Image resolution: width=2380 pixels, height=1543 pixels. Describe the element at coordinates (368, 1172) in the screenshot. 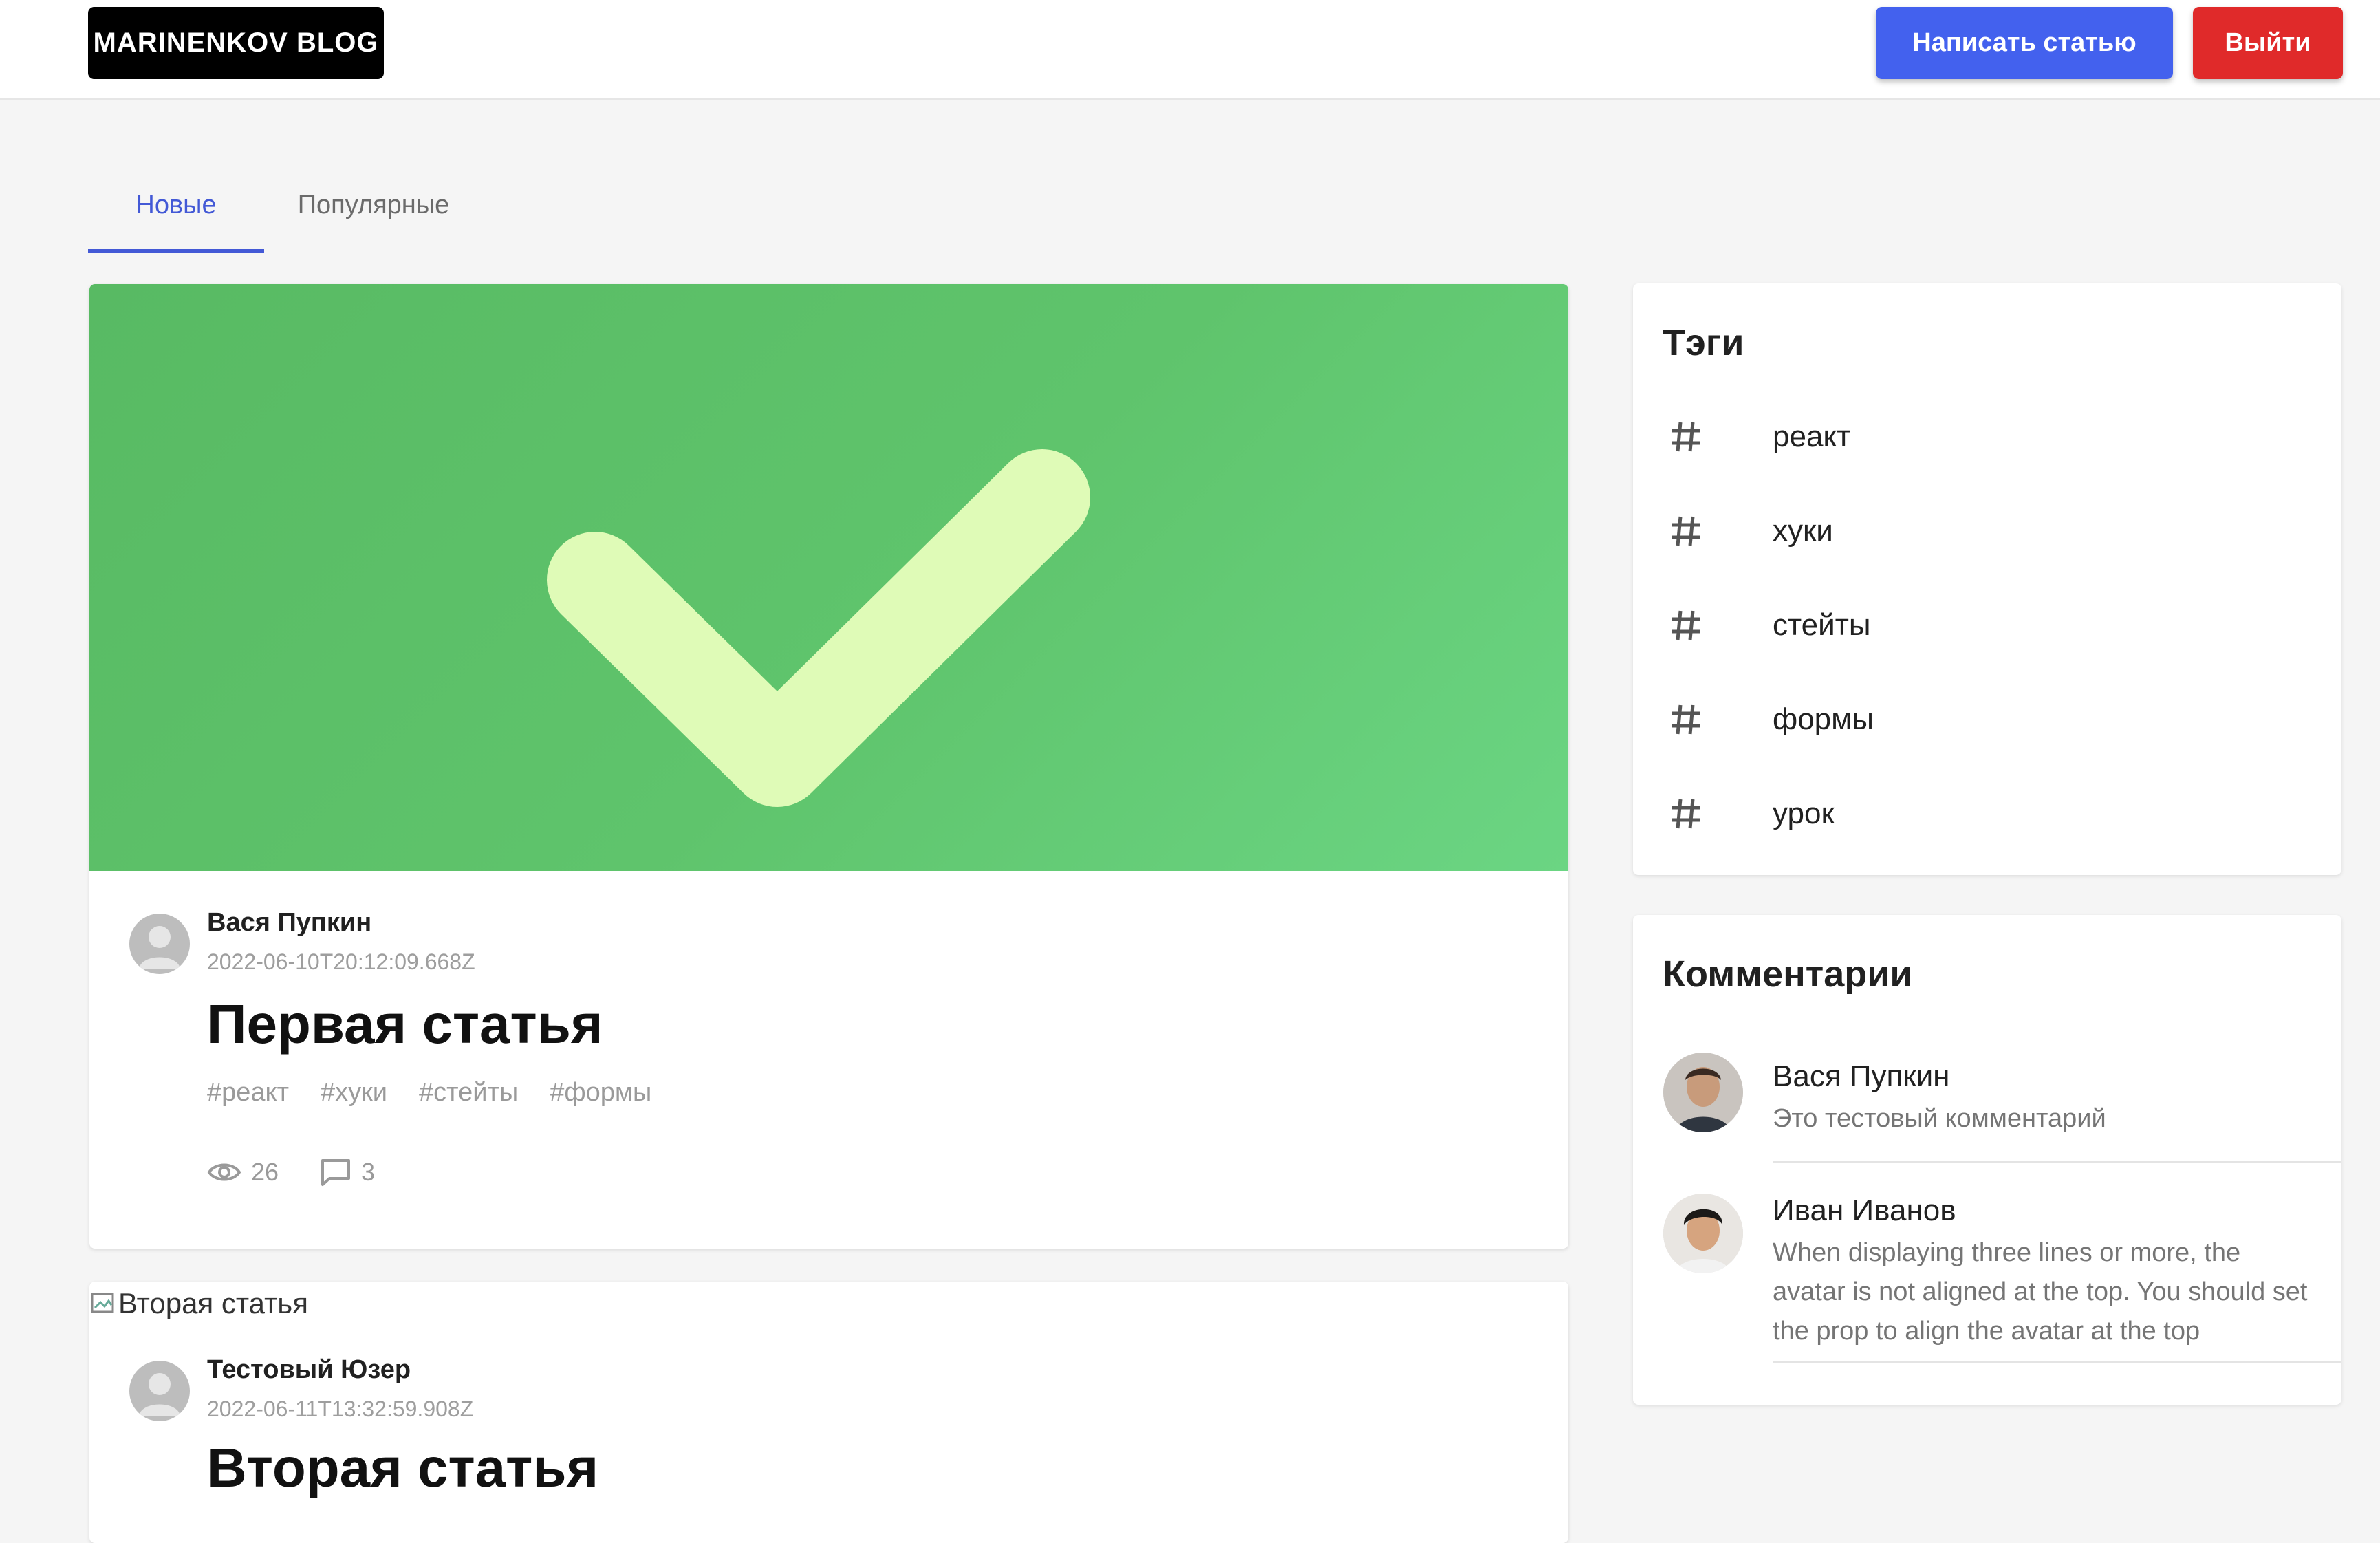

I see `comments-count: 3` at that location.